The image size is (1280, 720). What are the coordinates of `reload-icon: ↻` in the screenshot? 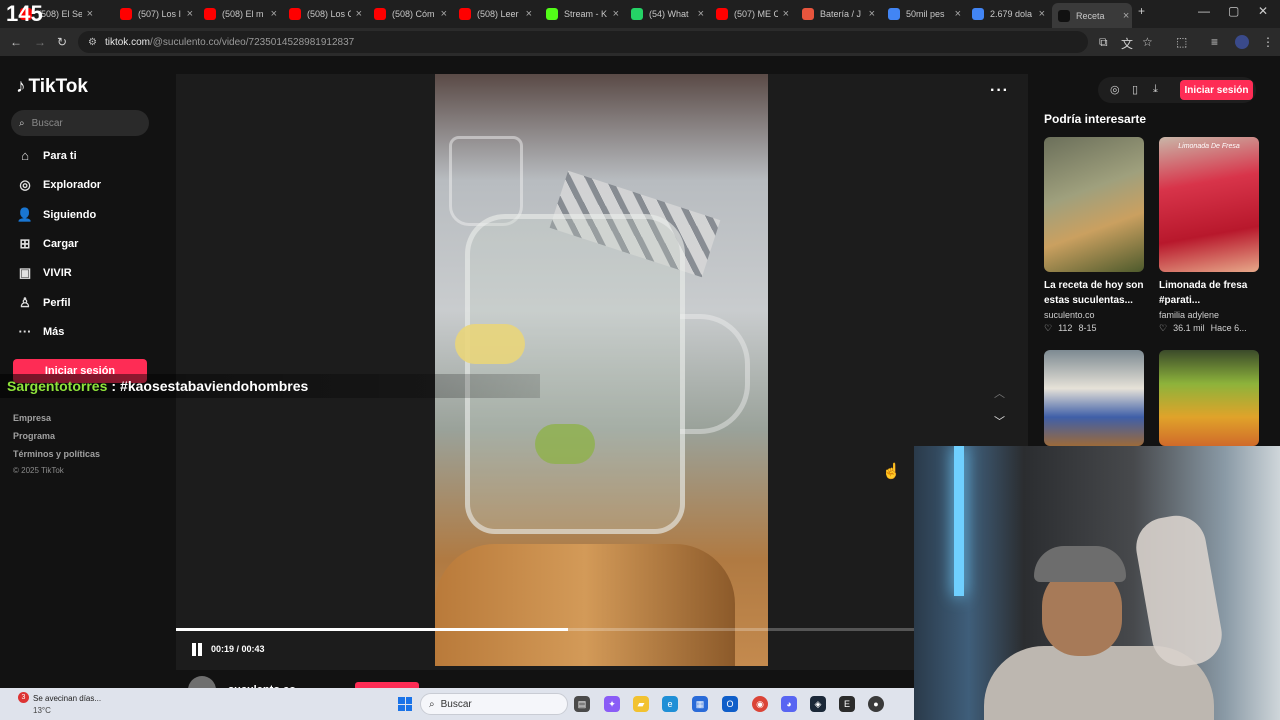 It's located at (62, 42).